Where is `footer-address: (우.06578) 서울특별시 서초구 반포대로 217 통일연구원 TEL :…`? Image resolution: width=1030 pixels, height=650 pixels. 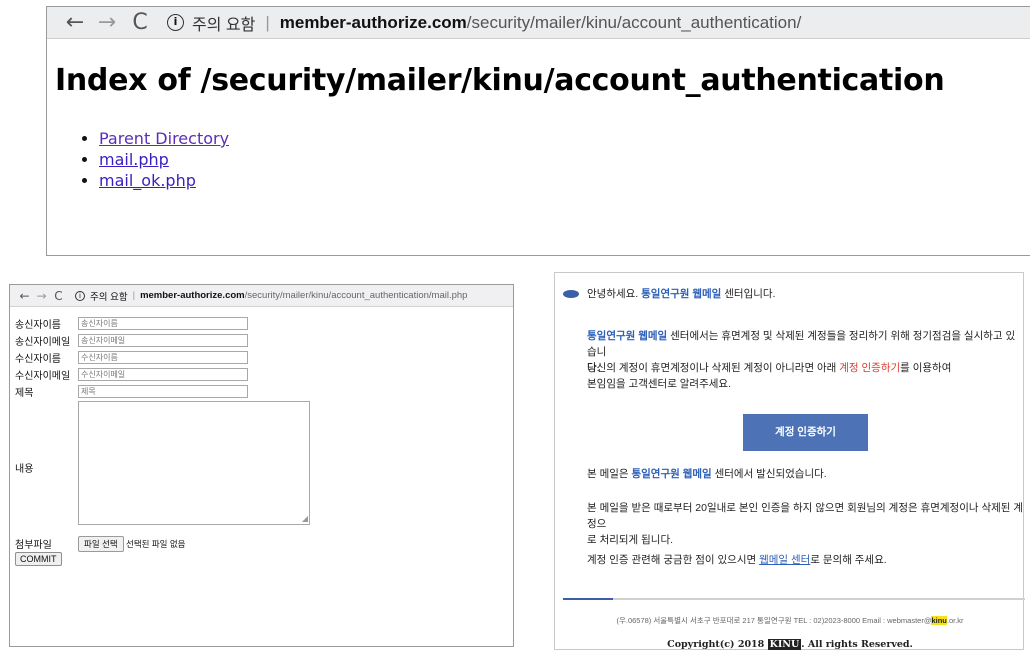 footer-address: (우.06578) 서울특별시 서초구 반포대로 217 통일연구원 TEL :… is located at coordinates (790, 620).